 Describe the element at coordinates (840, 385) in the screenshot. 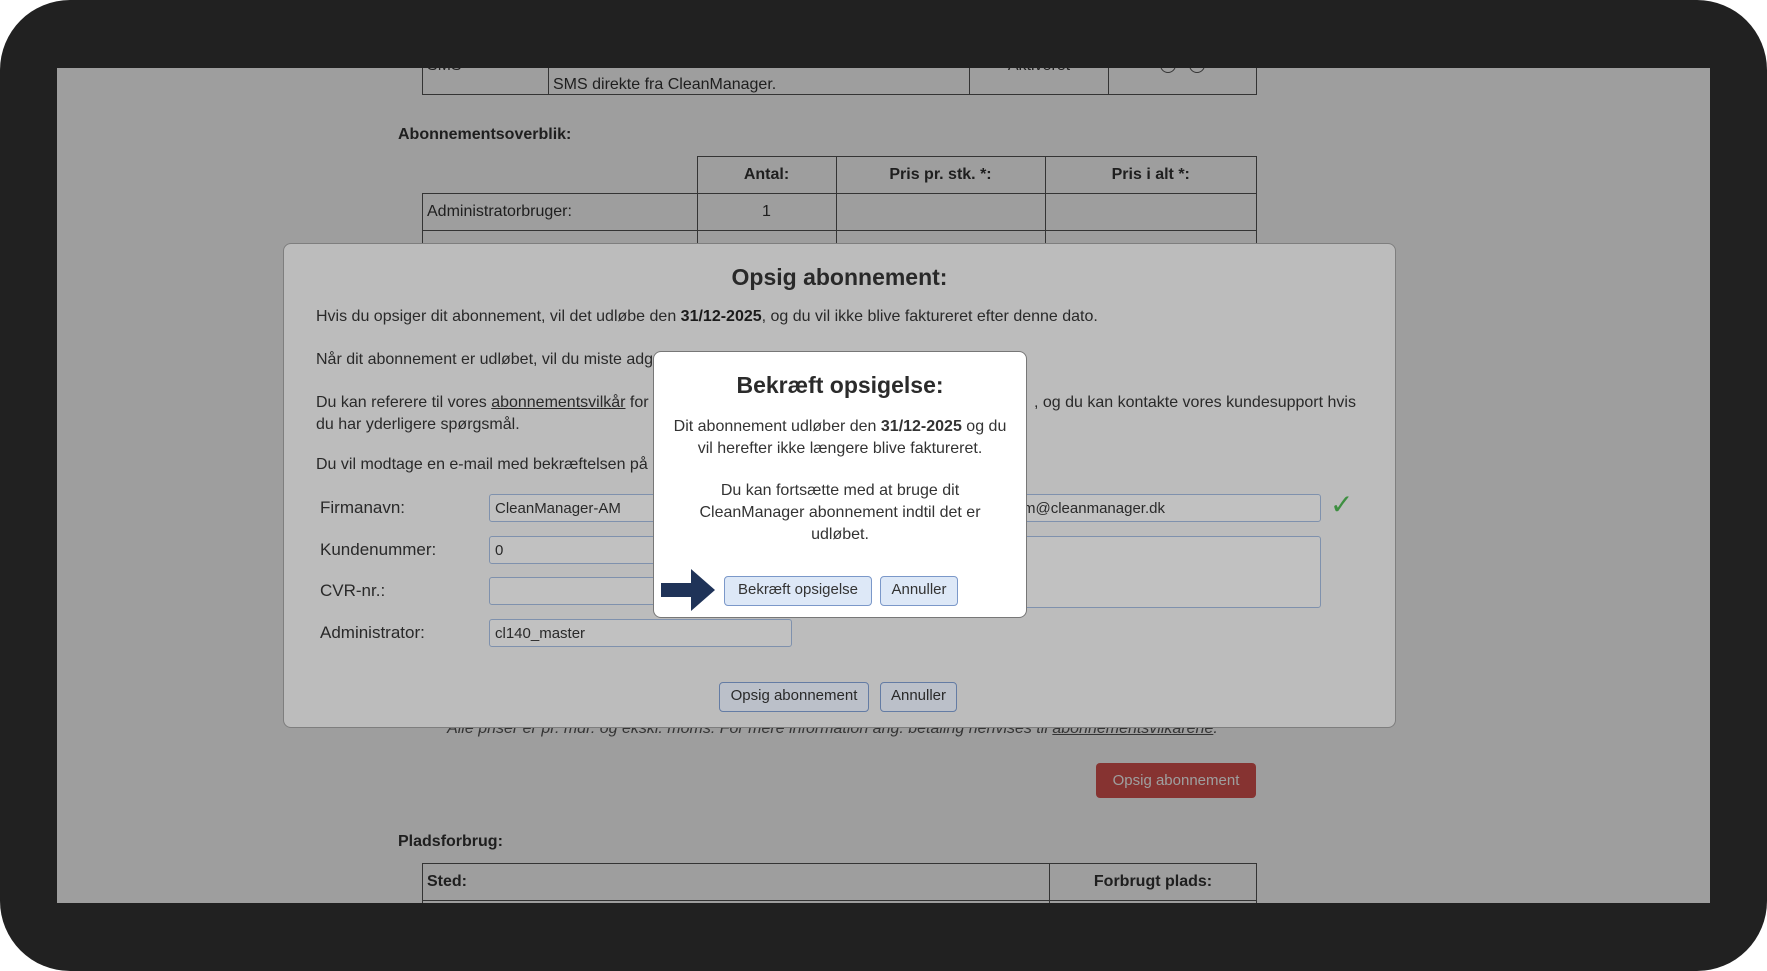

I see `confirm-title: Bekræft opsigelse:` at that location.